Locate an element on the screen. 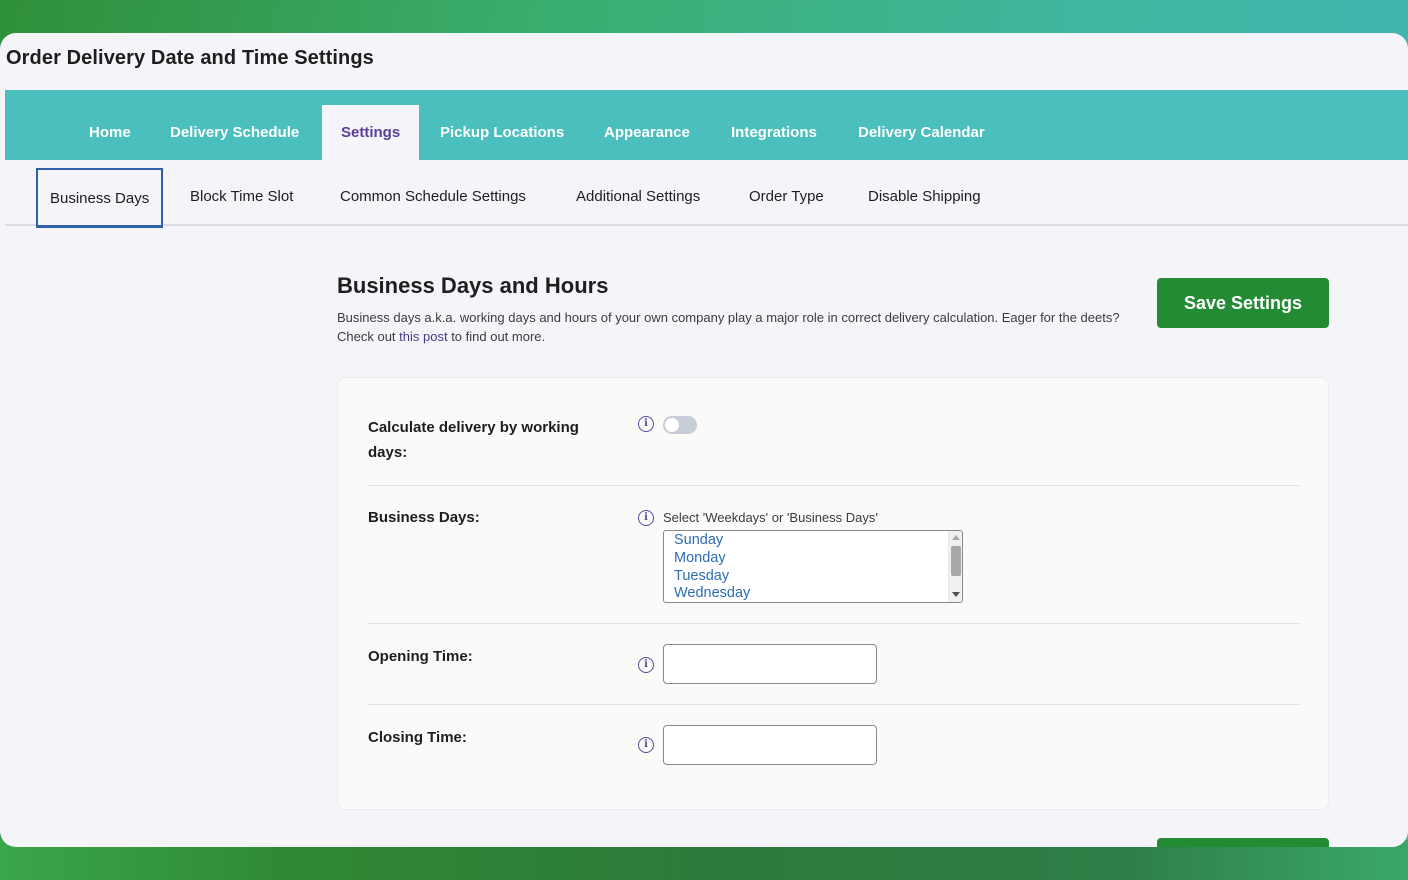 This screenshot has height=880, width=1408. option-sunday: Sunday is located at coordinates (698, 540).